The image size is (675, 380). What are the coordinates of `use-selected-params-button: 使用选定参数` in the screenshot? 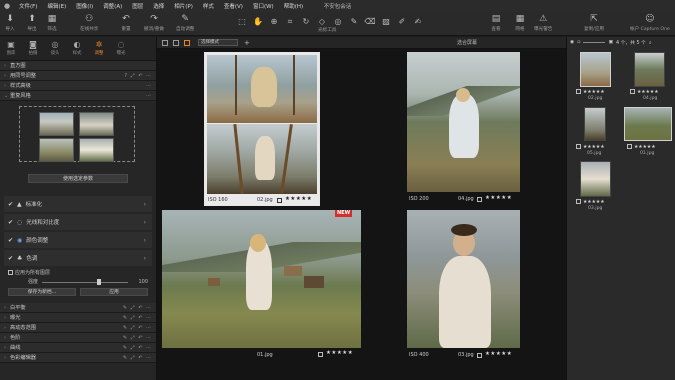 It's located at (78, 178).